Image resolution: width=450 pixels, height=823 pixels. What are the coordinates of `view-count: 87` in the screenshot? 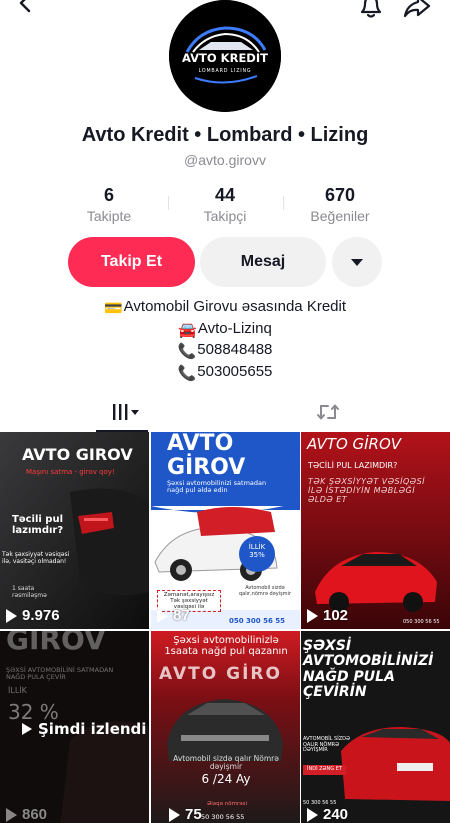 It's located at (173, 615).